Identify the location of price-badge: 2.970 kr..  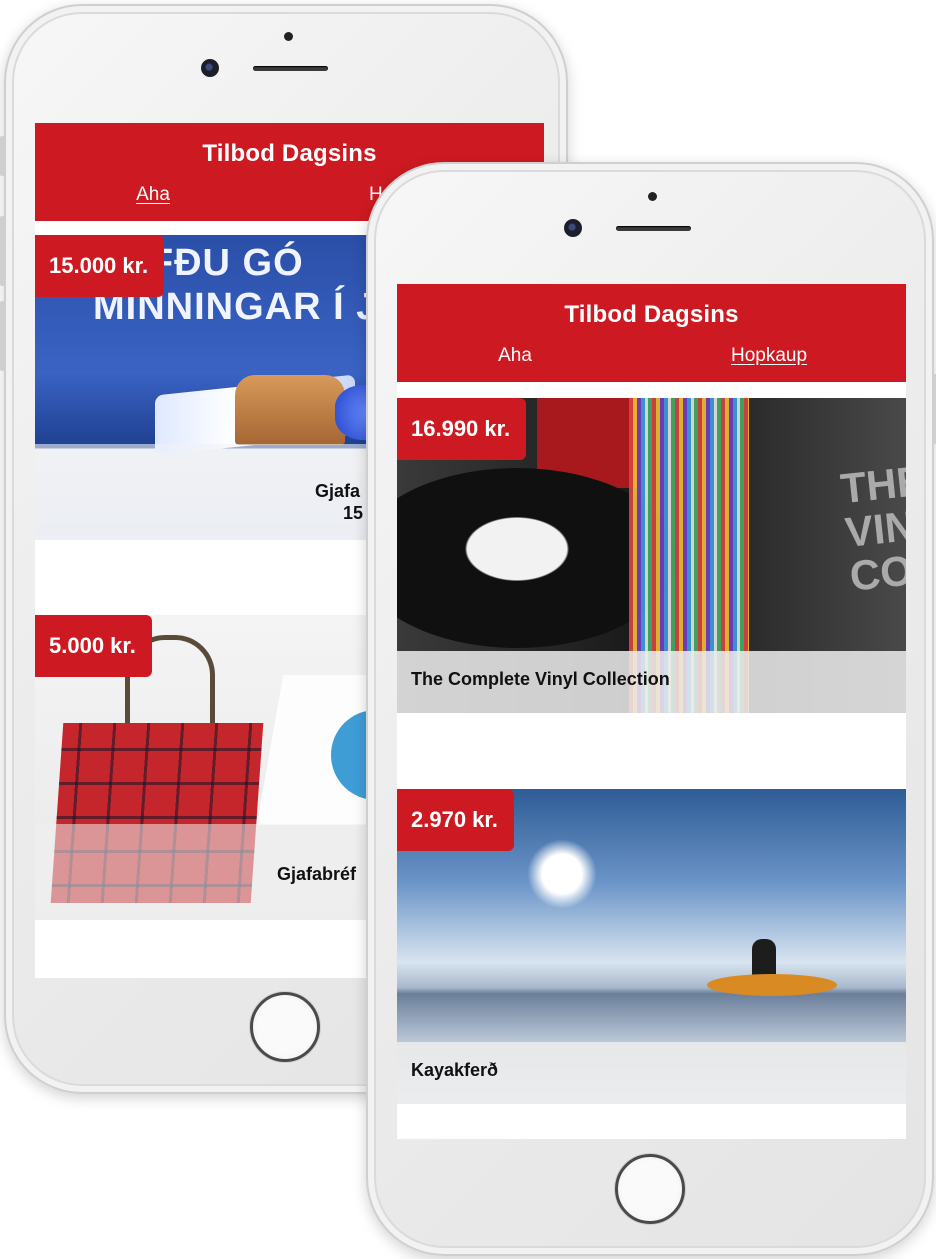
(455, 820).